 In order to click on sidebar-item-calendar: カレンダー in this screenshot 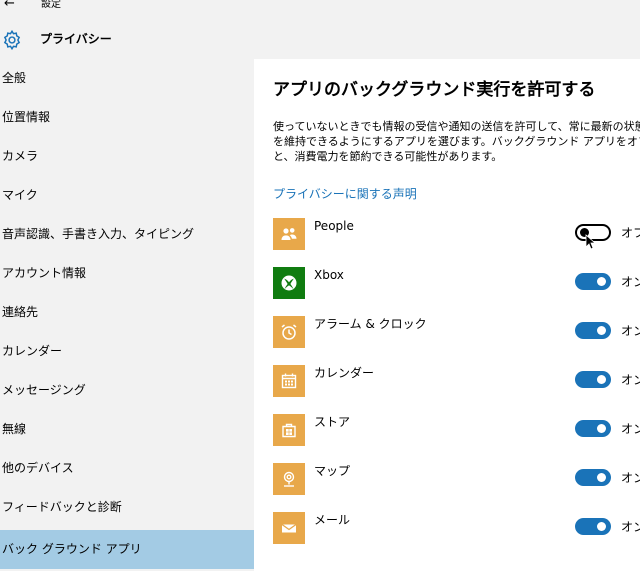, I will do `click(127, 351)`.